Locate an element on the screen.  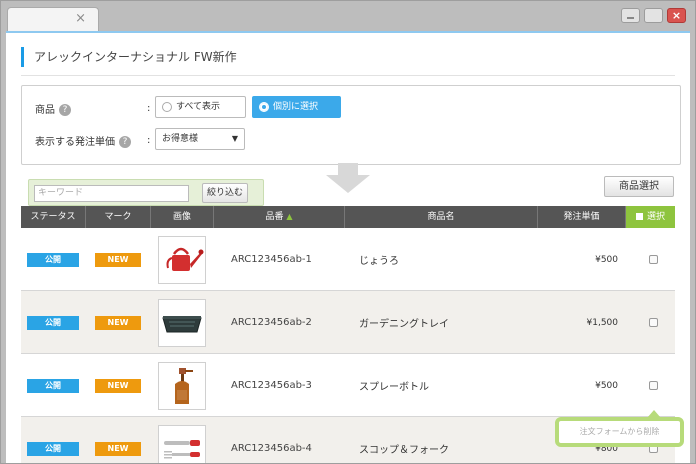
col-sku: 品番 ▲ is located at coordinates (279, 217).